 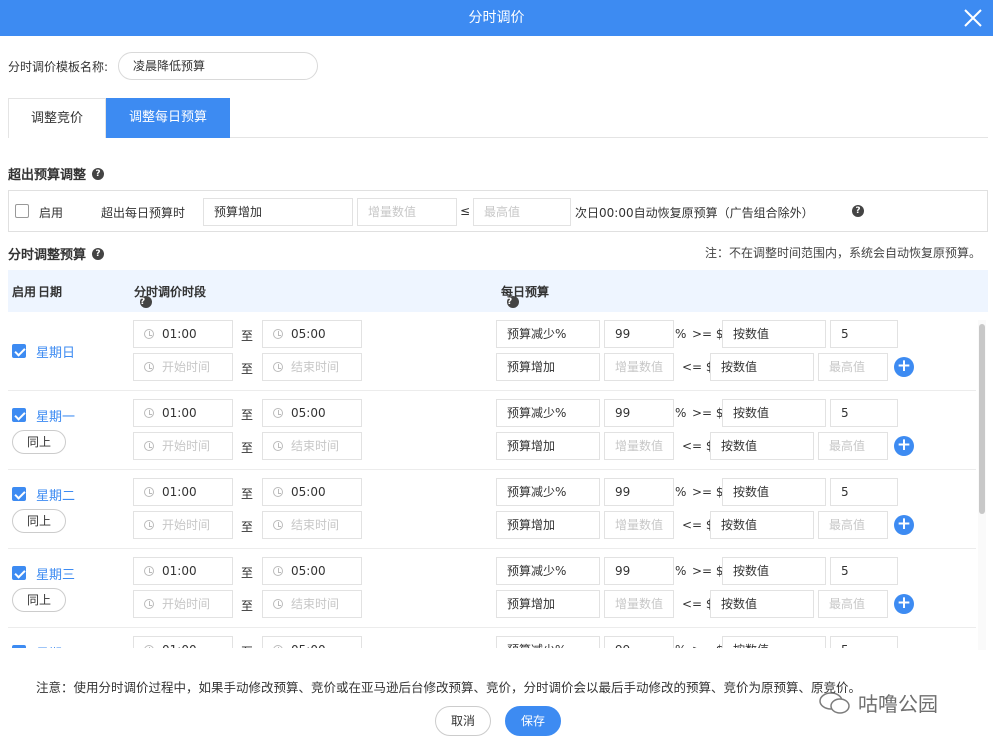 I want to click on table-scrollbar, so click(x=982, y=485).